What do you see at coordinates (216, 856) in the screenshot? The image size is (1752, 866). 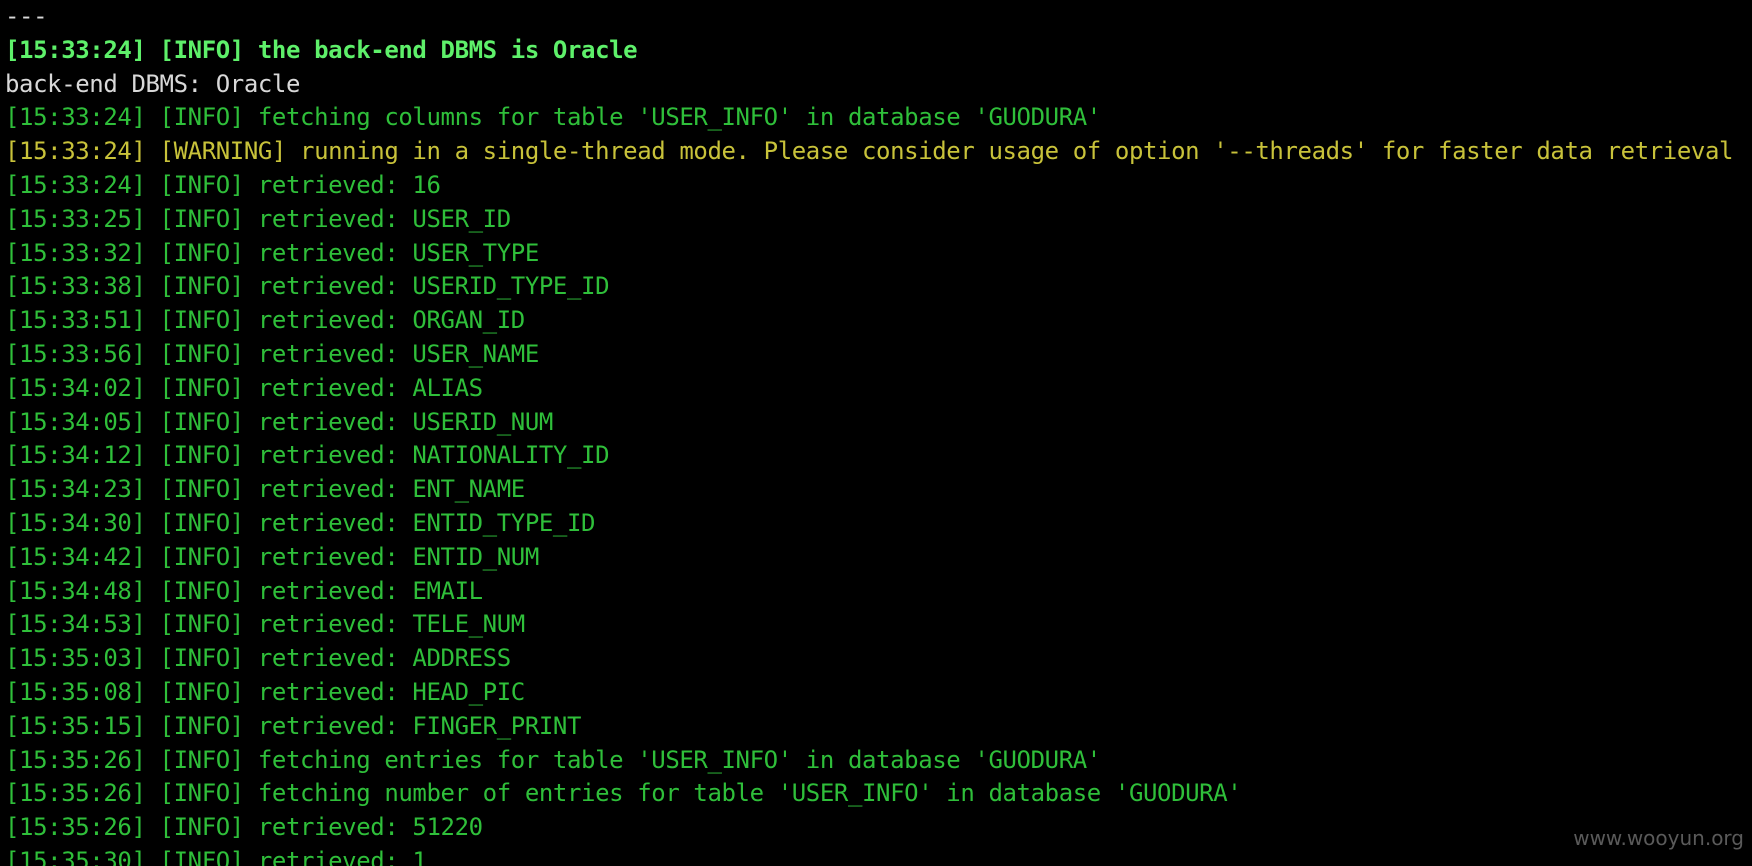 I see `terminal-line: [15:35:30] [INFO] retrieved: 1` at bounding box center [216, 856].